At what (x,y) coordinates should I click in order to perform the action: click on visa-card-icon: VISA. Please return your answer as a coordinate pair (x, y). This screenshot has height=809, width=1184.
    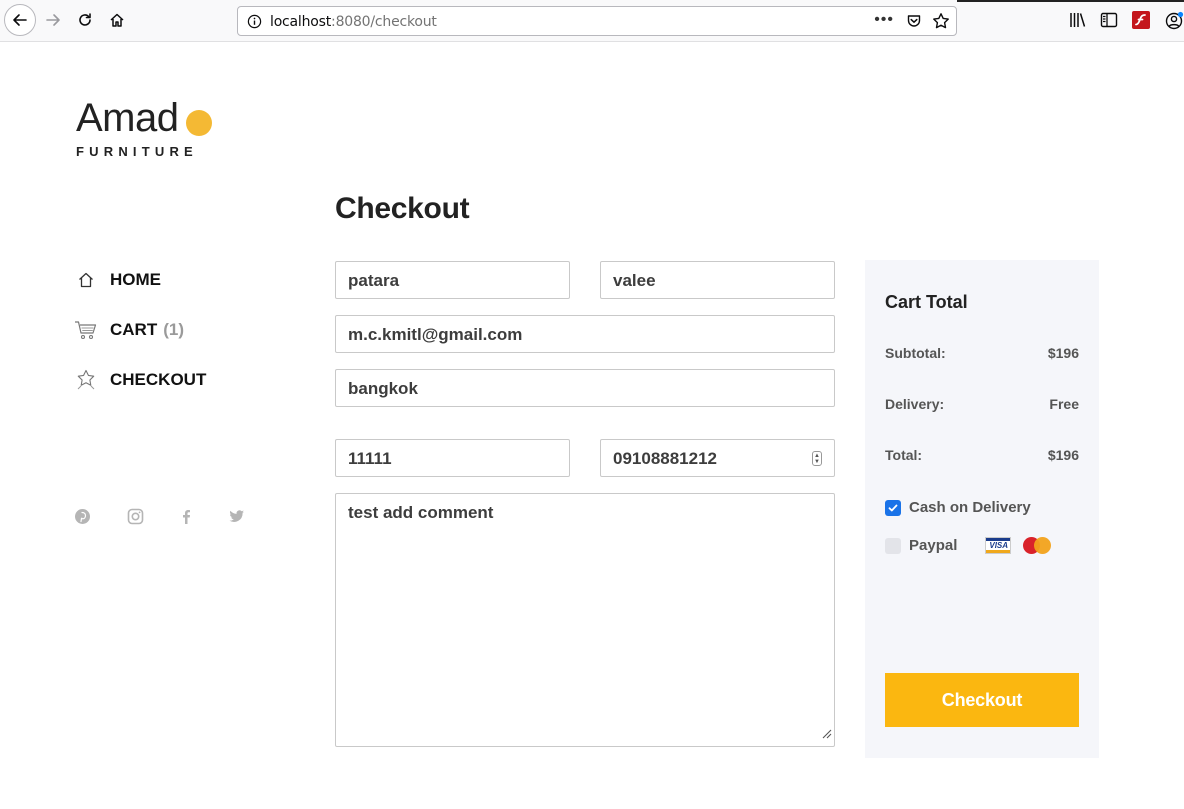
    Looking at the image, I should click on (998, 545).